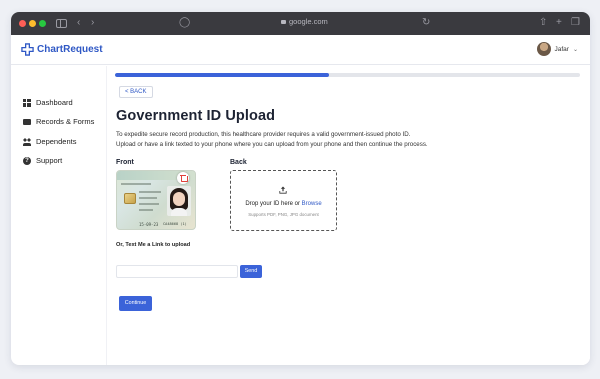 The height and width of the screenshot is (379, 600). Describe the element at coordinates (153, 245) in the screenshot. I see `text-me-label: Or, Text Me a Link to upload` at that location.